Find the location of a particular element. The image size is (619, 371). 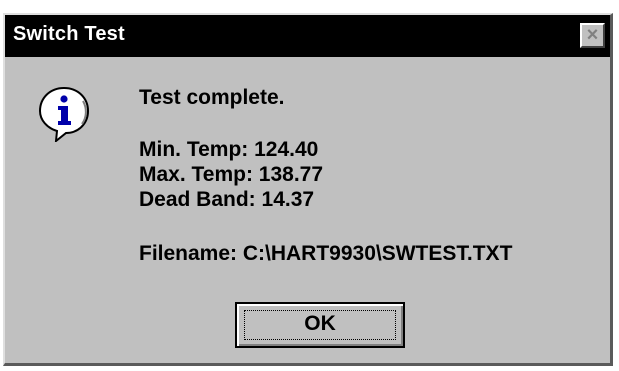

close-button: × is located at coordinates (592, 35).